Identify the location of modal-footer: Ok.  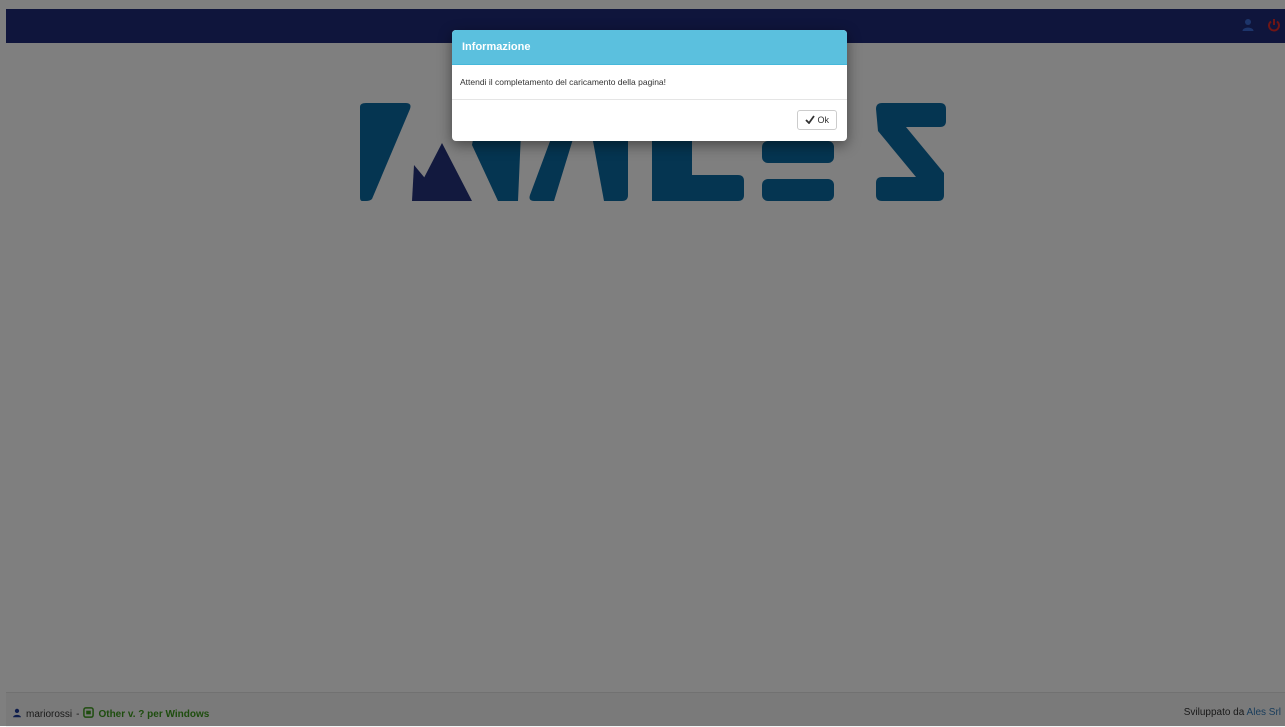
(649, 120).